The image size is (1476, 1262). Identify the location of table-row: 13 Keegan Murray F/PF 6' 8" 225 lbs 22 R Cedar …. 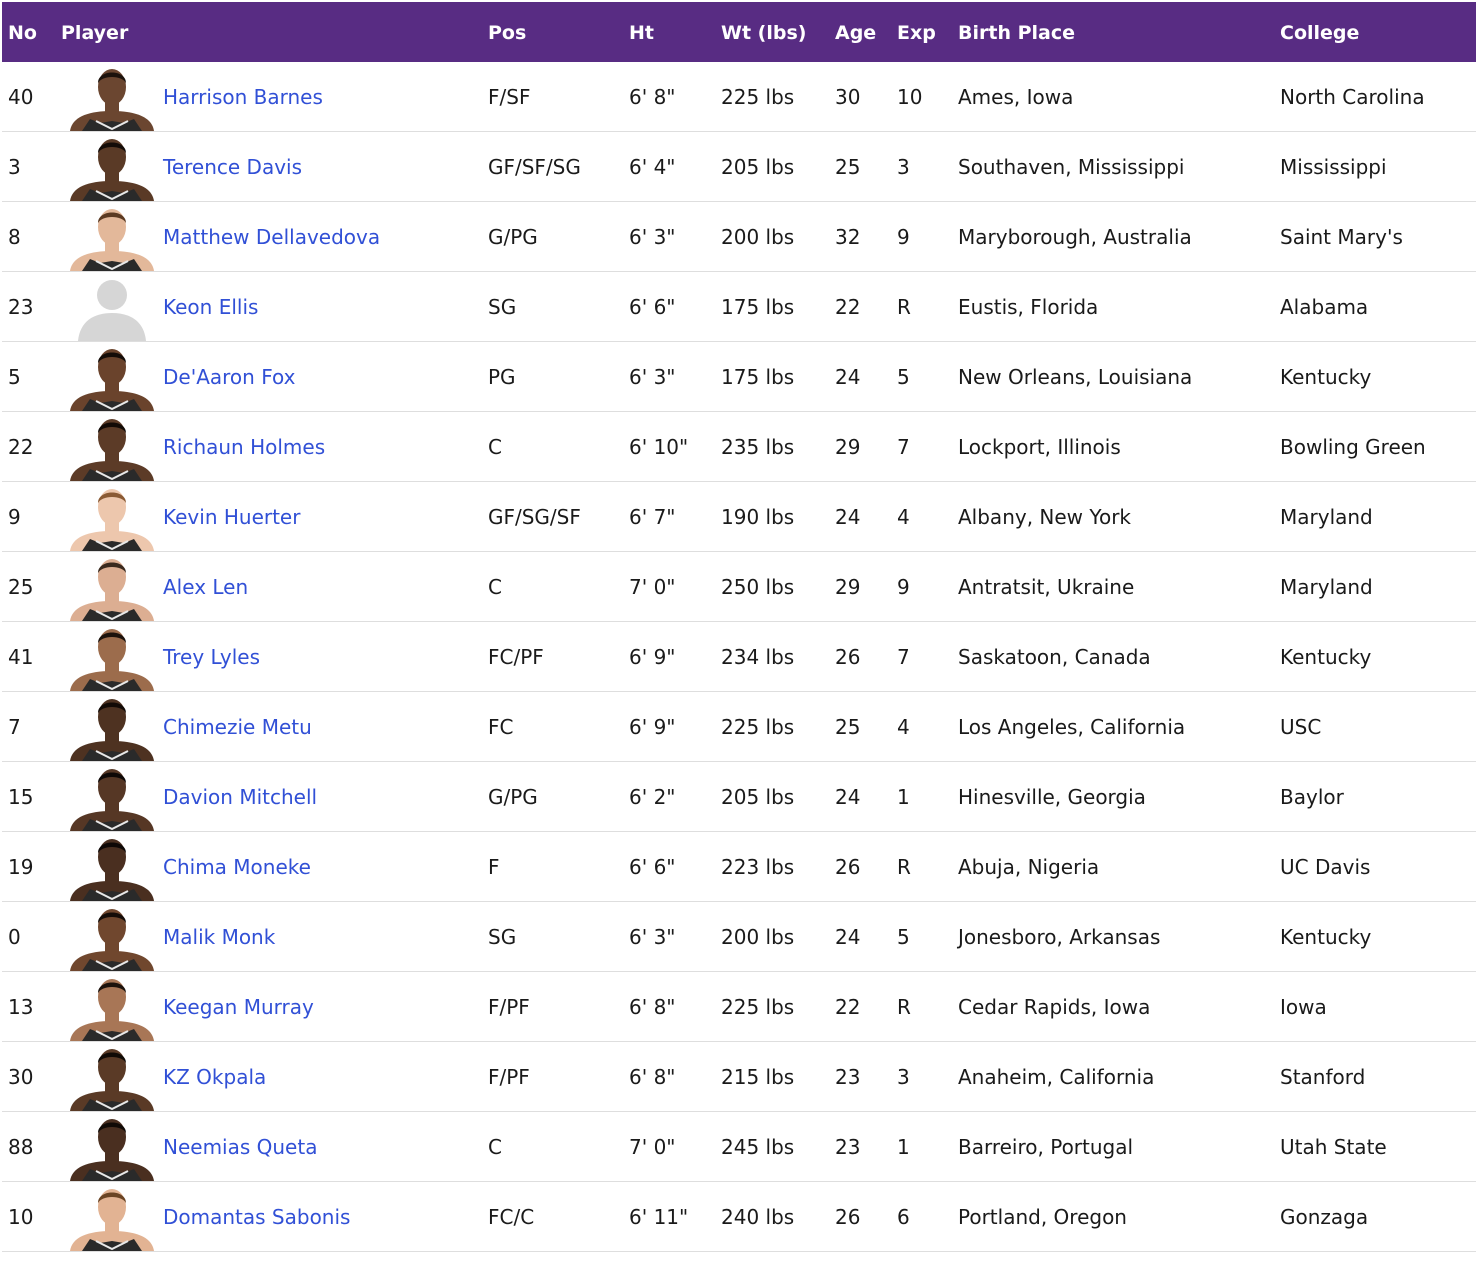
(739, 1007).